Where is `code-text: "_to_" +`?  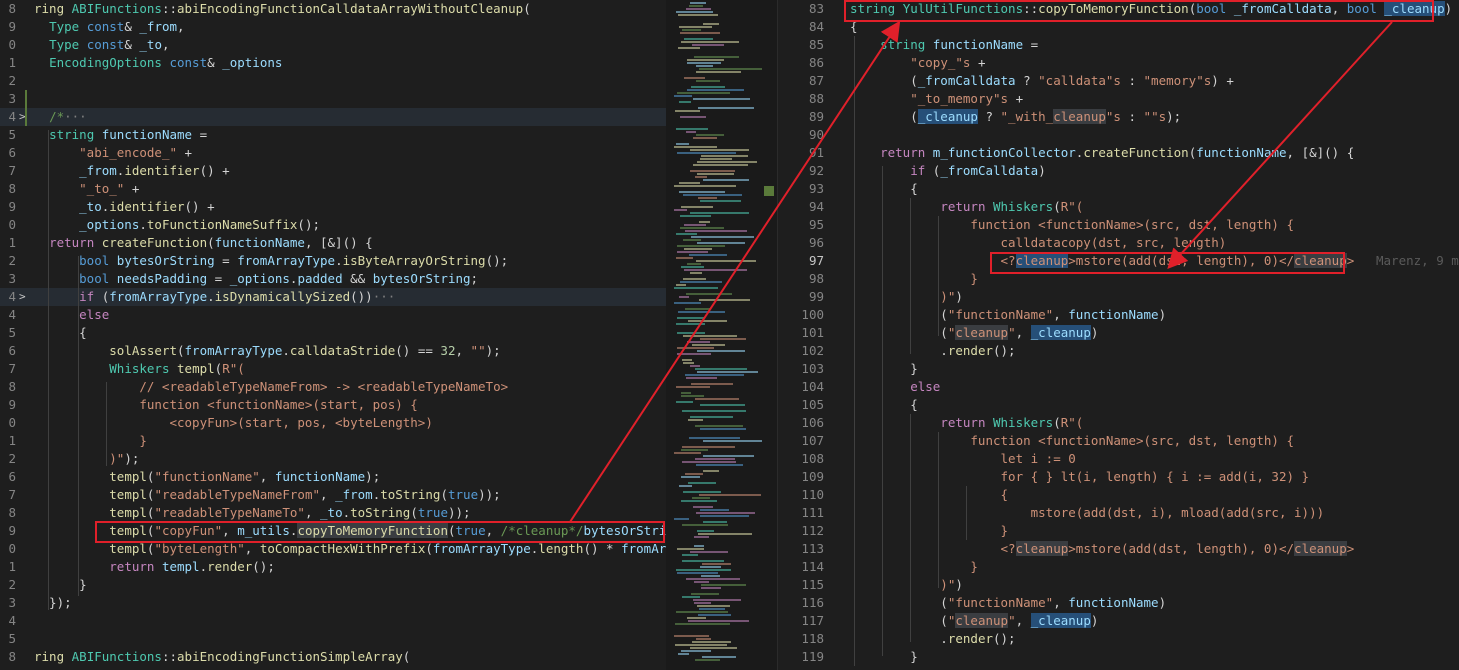
code-text: "_to_" + is located at coordinates (86, 189).